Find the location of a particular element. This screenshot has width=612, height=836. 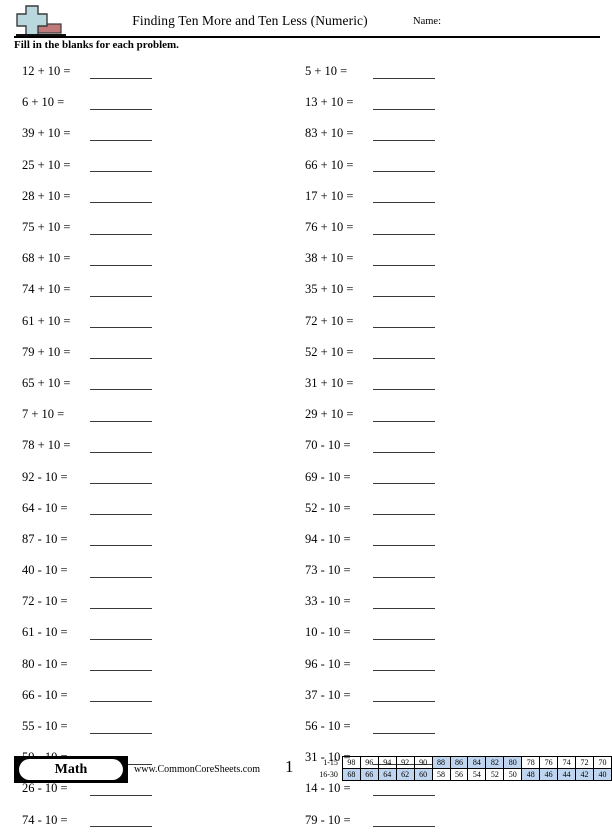

problem-expression: 75 + 10 = is located at coordinates (46, 227).